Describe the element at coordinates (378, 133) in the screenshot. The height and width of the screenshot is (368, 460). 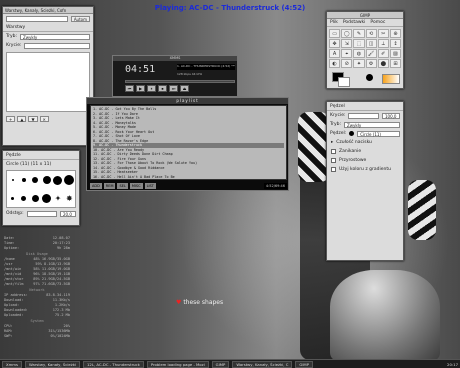
I see `bo-brush-name: Circle (11)` at that location.